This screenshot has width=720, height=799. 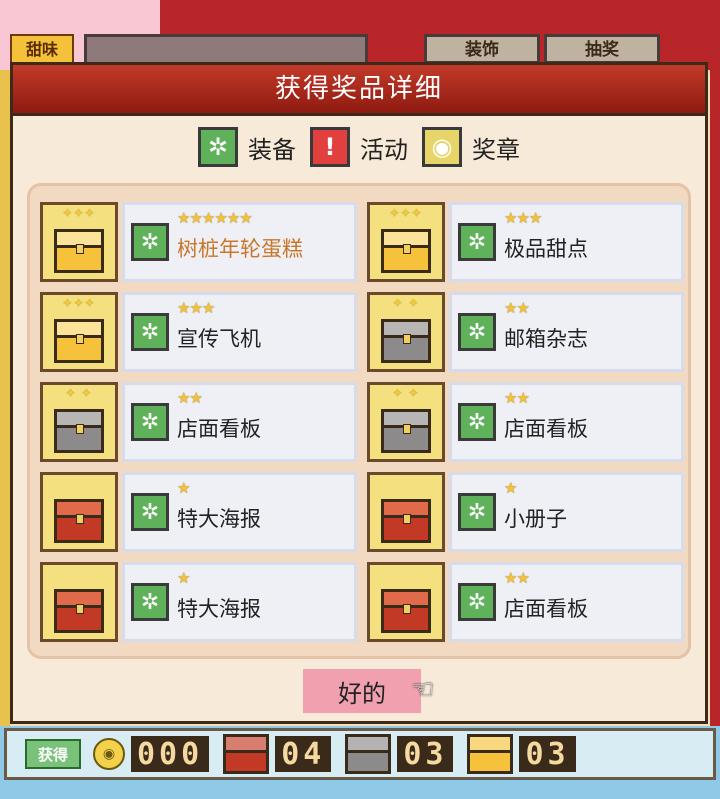 I want to click on prize-name: 极品甜点, so click(x=546, y=249).